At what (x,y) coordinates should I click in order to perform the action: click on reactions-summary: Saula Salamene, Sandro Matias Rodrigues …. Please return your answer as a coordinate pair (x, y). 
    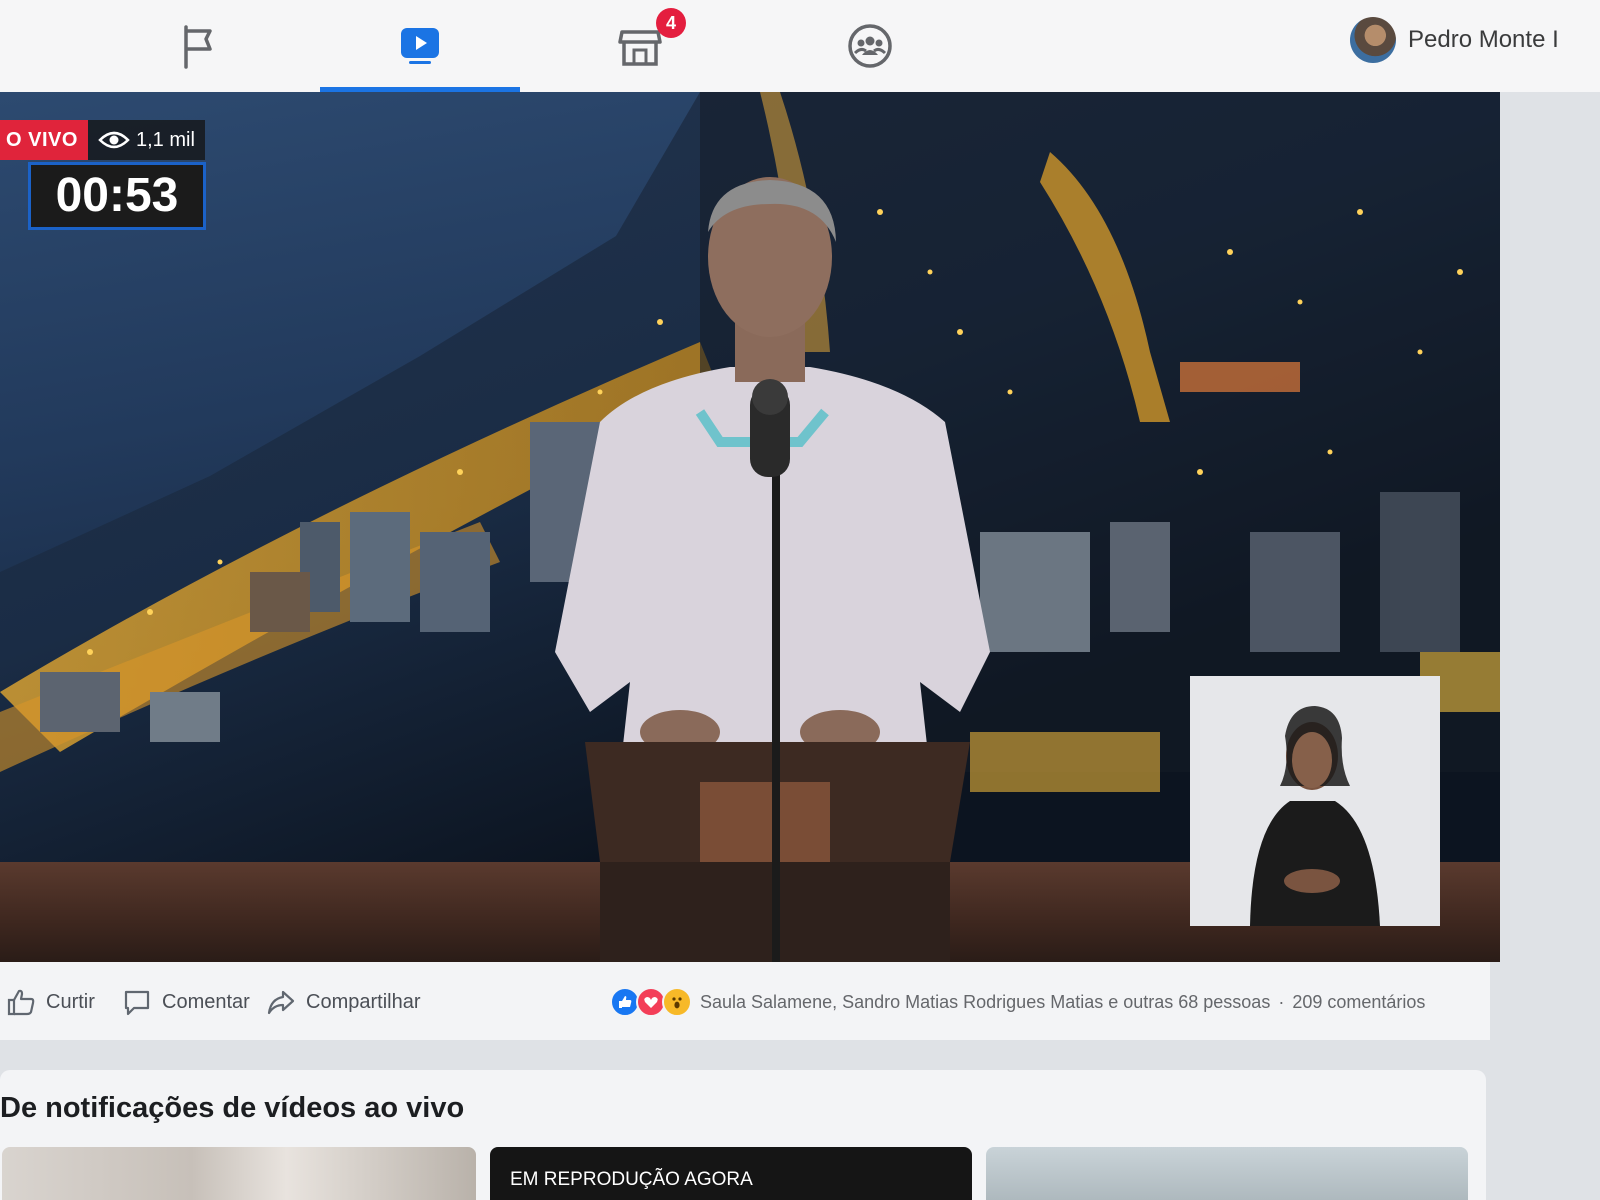
    Looking at the image, I should click on (1017, 1002).